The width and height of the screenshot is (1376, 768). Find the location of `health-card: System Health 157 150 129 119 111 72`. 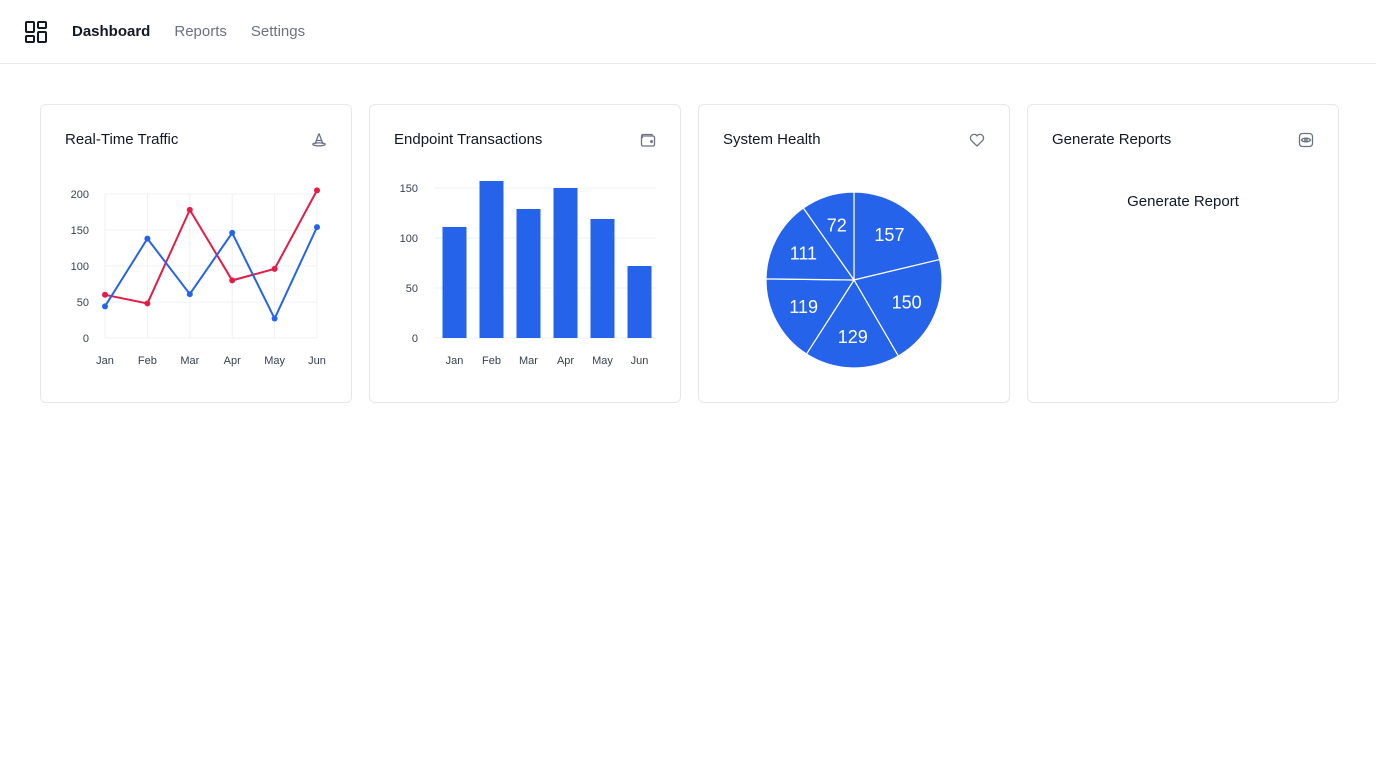

health-card: System Health 157 150 129 119 111 72 is located at coordinates (854, 253).